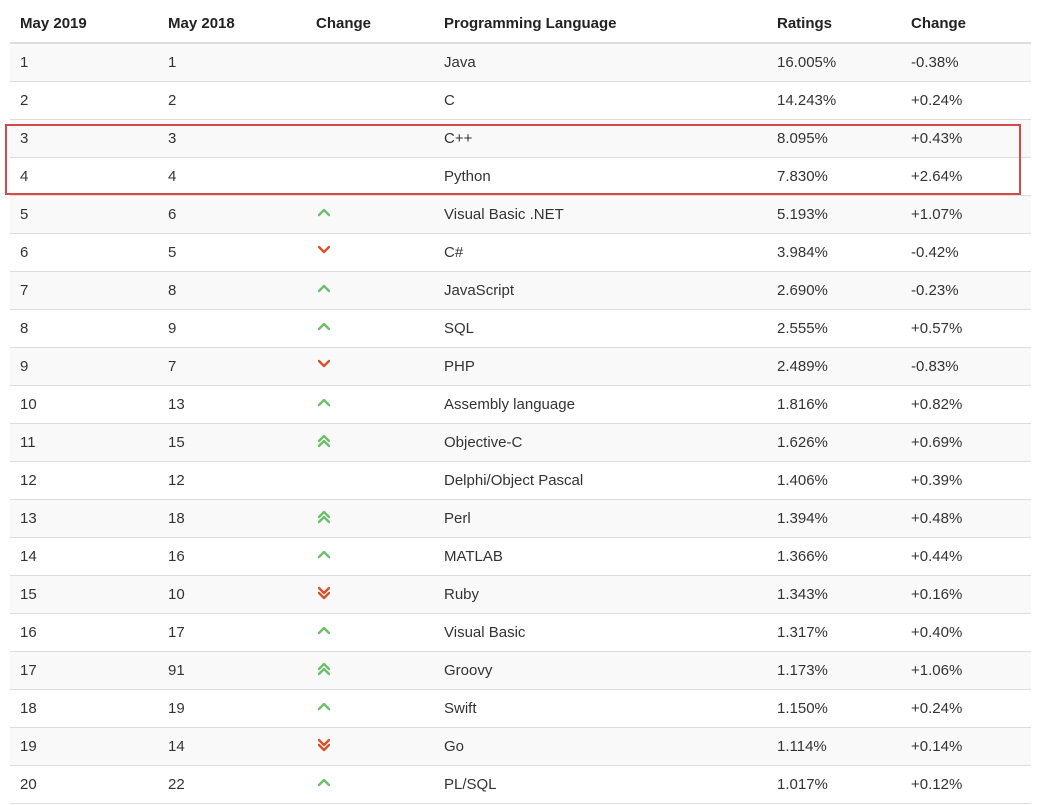  What do you see at coordinates (938, 23) in the screenshot?
I see `header-change-rating: Change` at bounding box center [938, 23].